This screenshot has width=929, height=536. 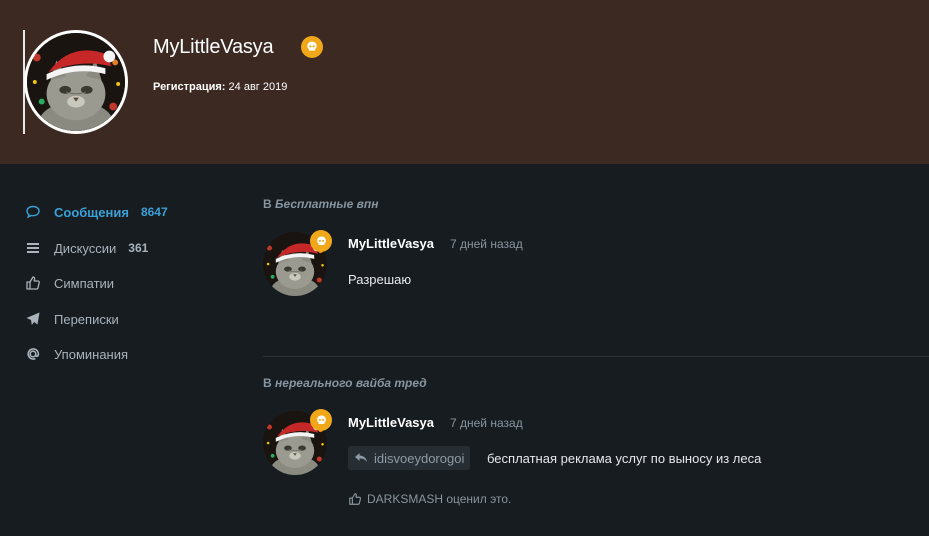 I want to click on quote-user-link: idisvoeydorogoi, so click(x=409, y=458).